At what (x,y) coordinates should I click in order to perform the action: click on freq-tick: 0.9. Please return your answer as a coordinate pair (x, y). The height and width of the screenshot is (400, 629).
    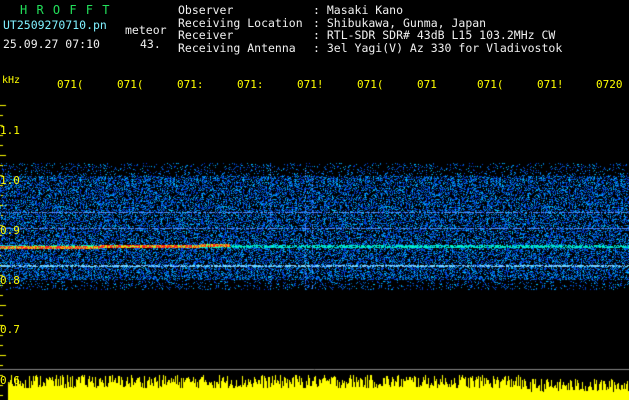
    Looking at the image, I should click on (10, 230).